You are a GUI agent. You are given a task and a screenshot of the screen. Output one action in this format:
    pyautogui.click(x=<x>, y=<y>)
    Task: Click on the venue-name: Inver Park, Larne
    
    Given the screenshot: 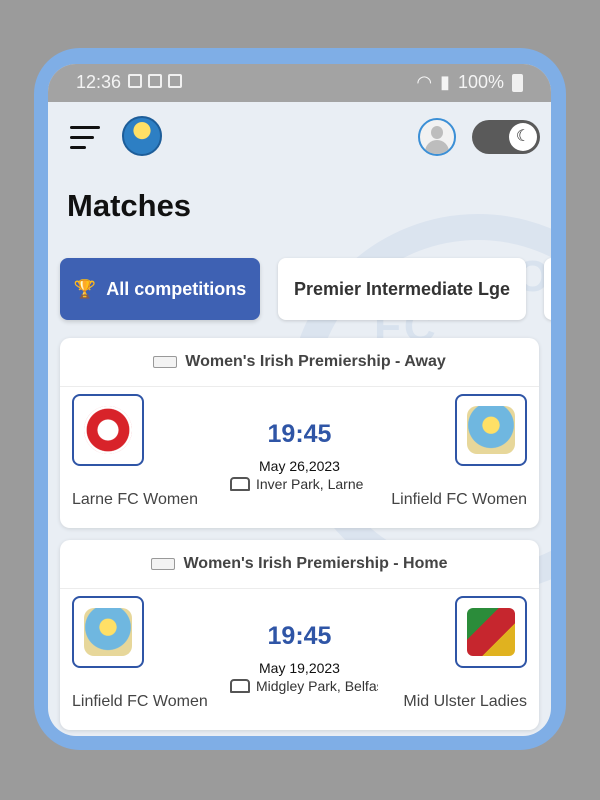 What is the action you would take?
    pyautogui.click(x=310, y=484)
    